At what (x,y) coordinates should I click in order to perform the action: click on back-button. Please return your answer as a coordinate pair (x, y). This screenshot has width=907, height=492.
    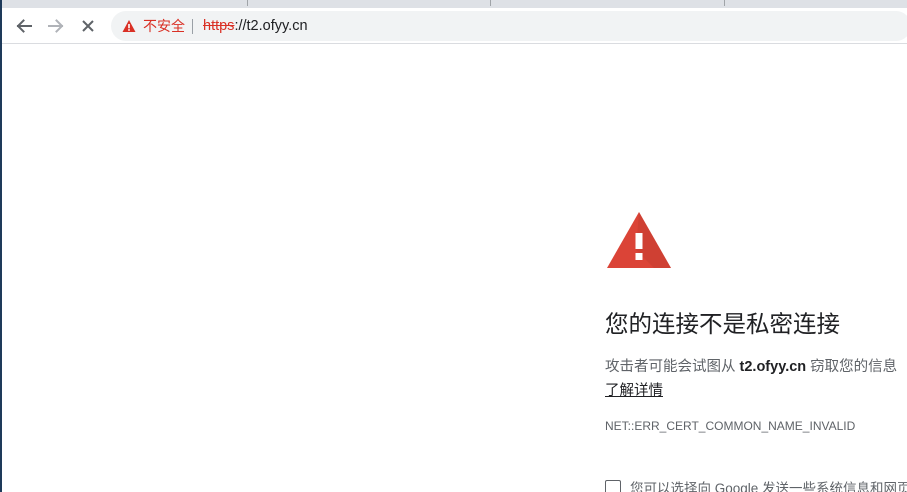
    Looking at the image, I should click on (24, 26).